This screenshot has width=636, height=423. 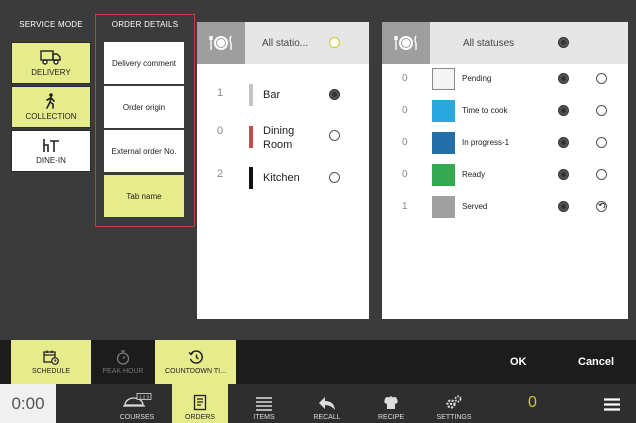 What do you see at coordinates (272, 95) in the screenshot?
I see `station-name: Bar` at bounding box center [272, 95].